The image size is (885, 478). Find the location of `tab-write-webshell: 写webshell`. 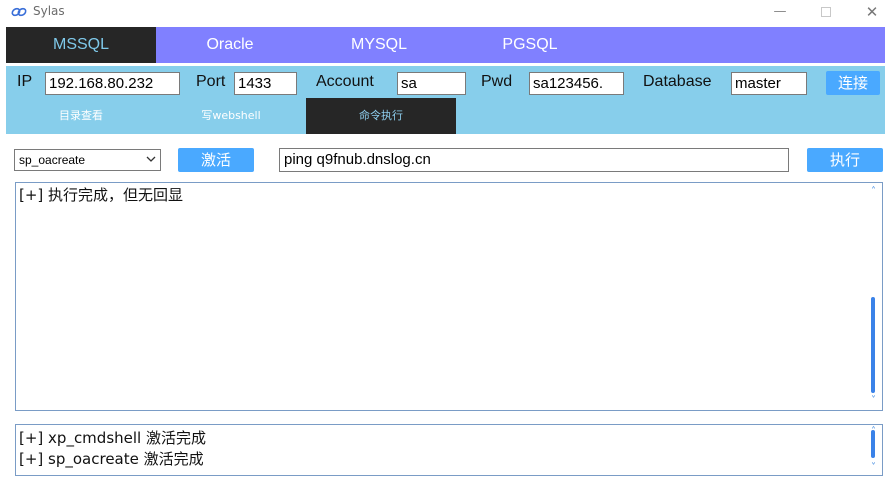

tab-write-webshell: 写webshell is located at coordinates (231, 116).